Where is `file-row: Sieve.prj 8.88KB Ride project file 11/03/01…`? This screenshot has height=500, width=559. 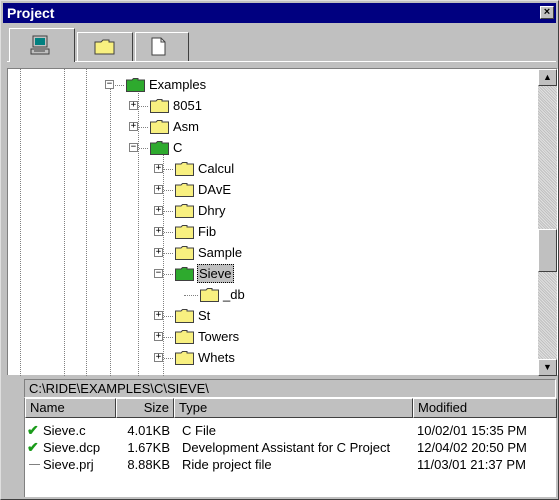 file-row: Sieve.prj 8.88KB Ride project file 11/03/01… is located at coordinates (291, 464).